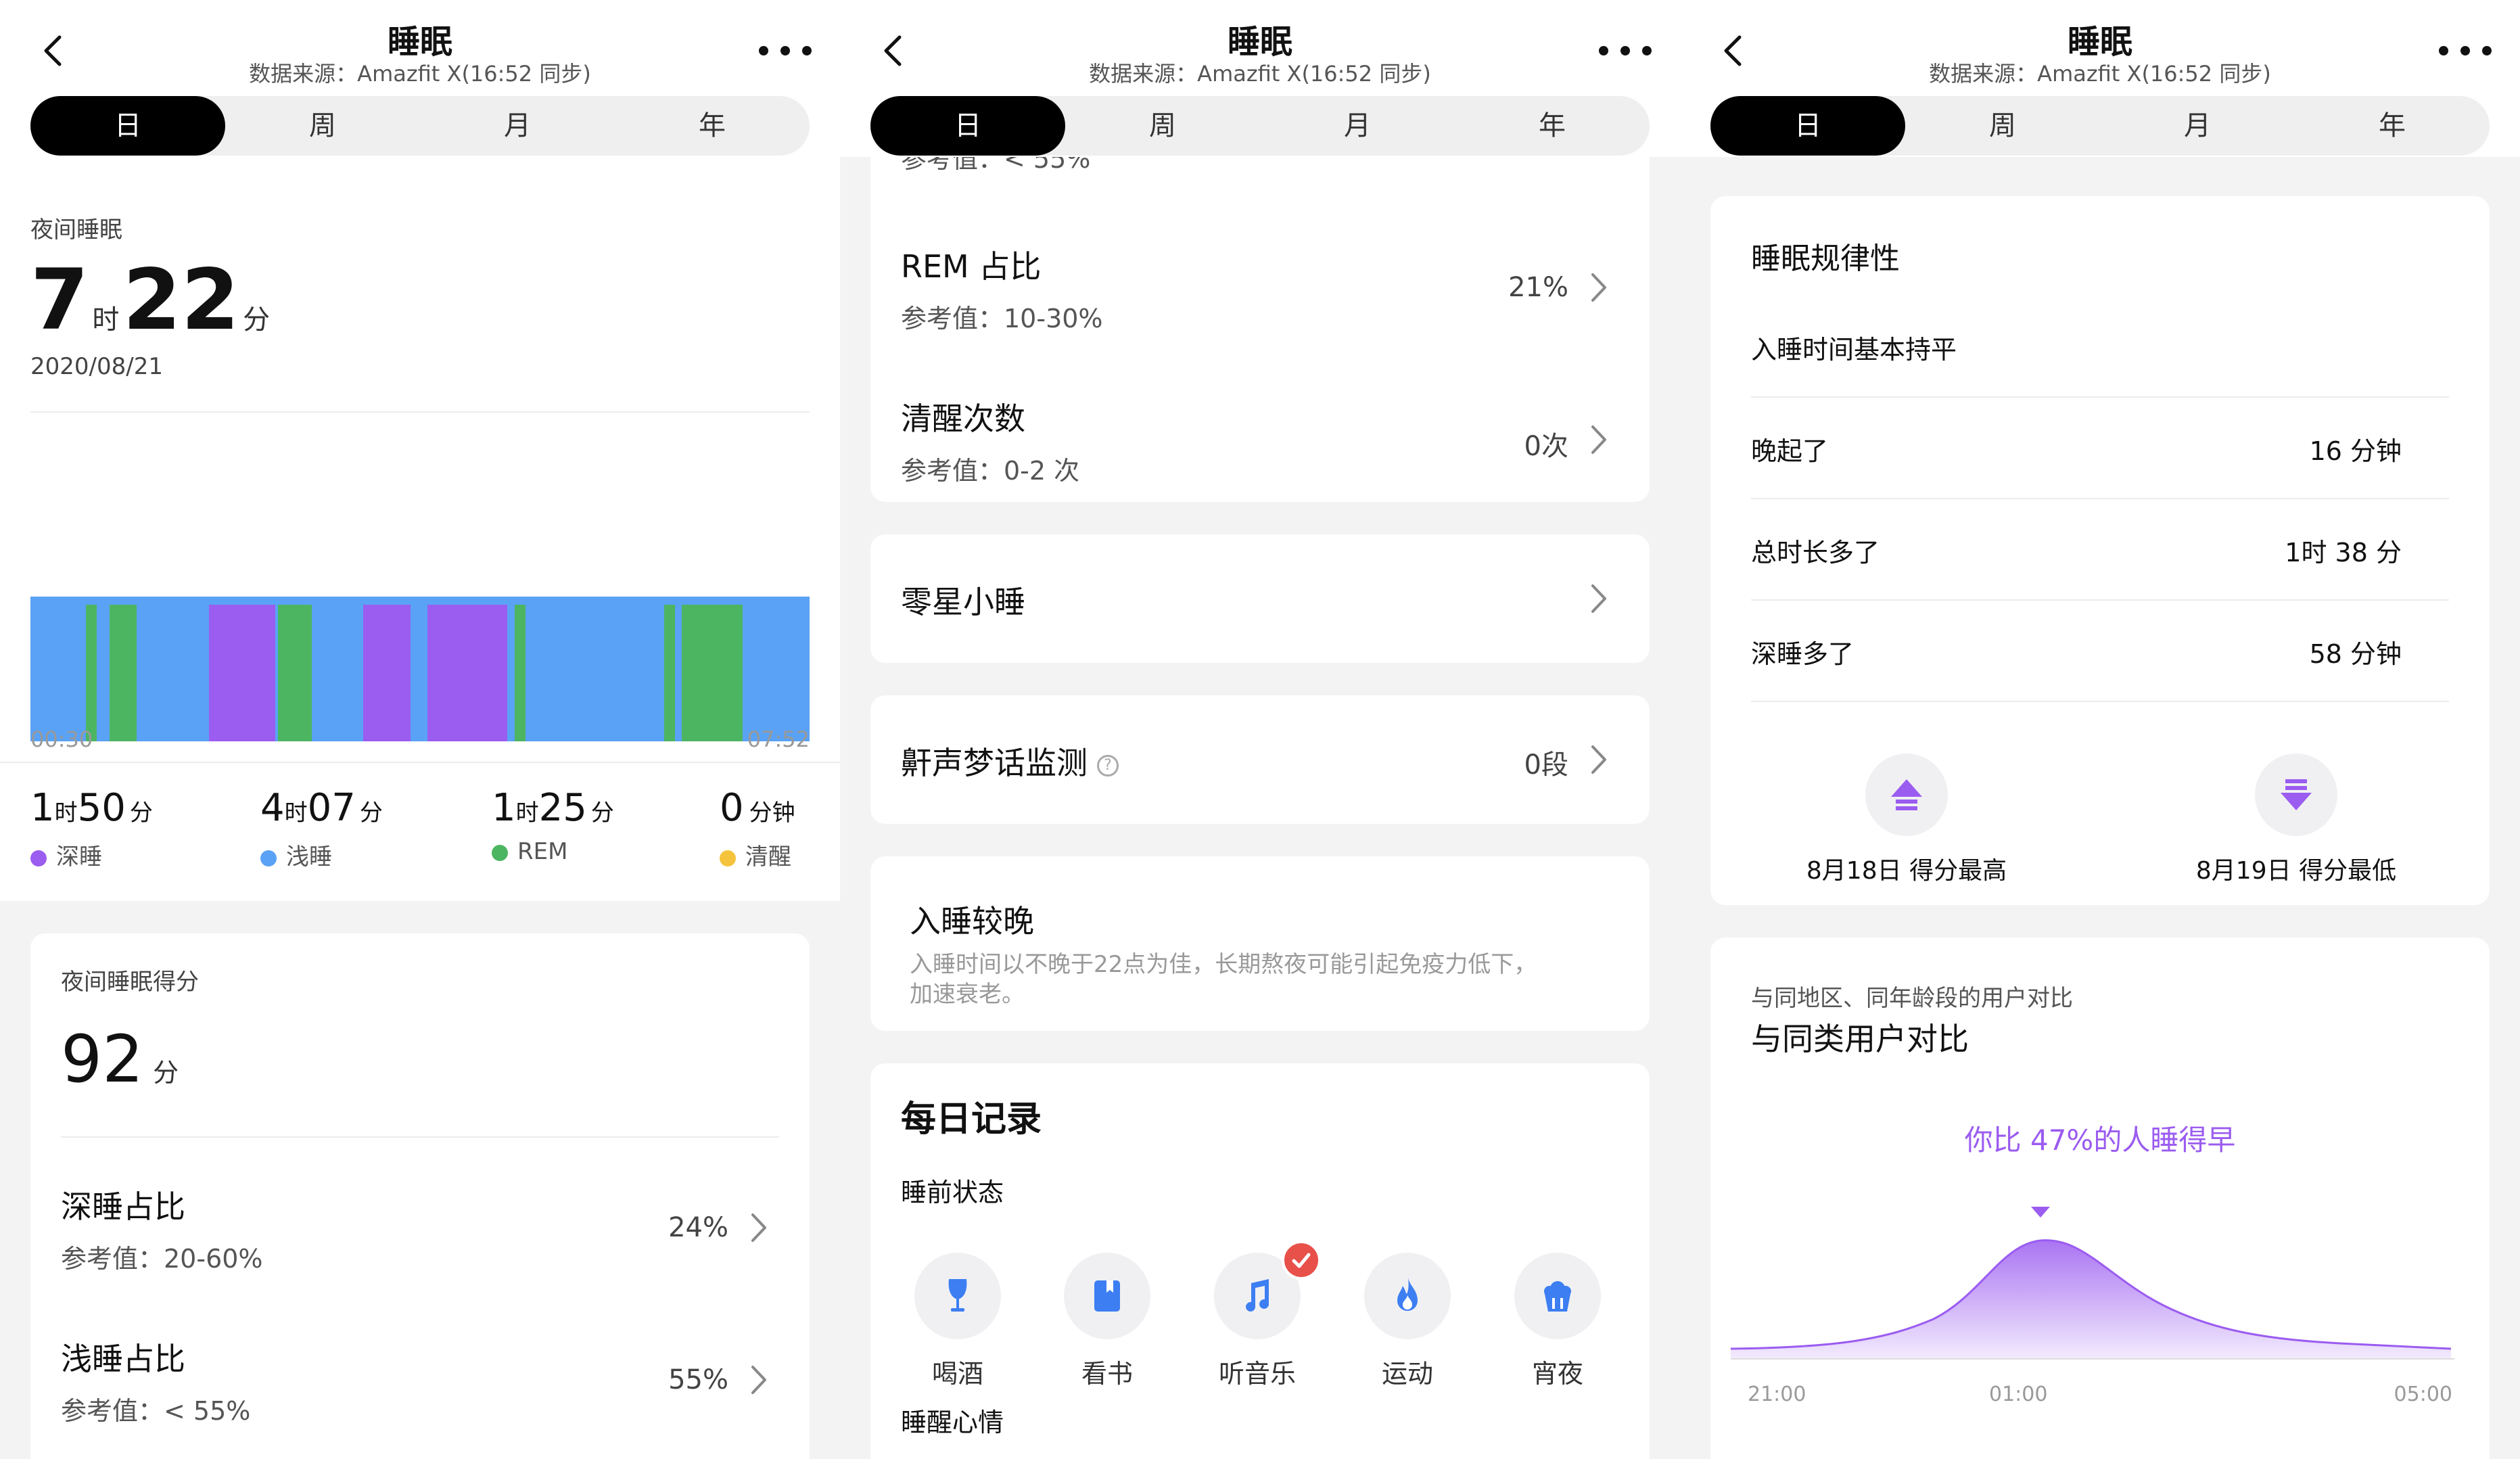 The image size is (2520, 1459). What do you see at coordinates (62, 739) in the screenshot?
I see `chart-start-time: 00:30` at bounding box center [62, 739].